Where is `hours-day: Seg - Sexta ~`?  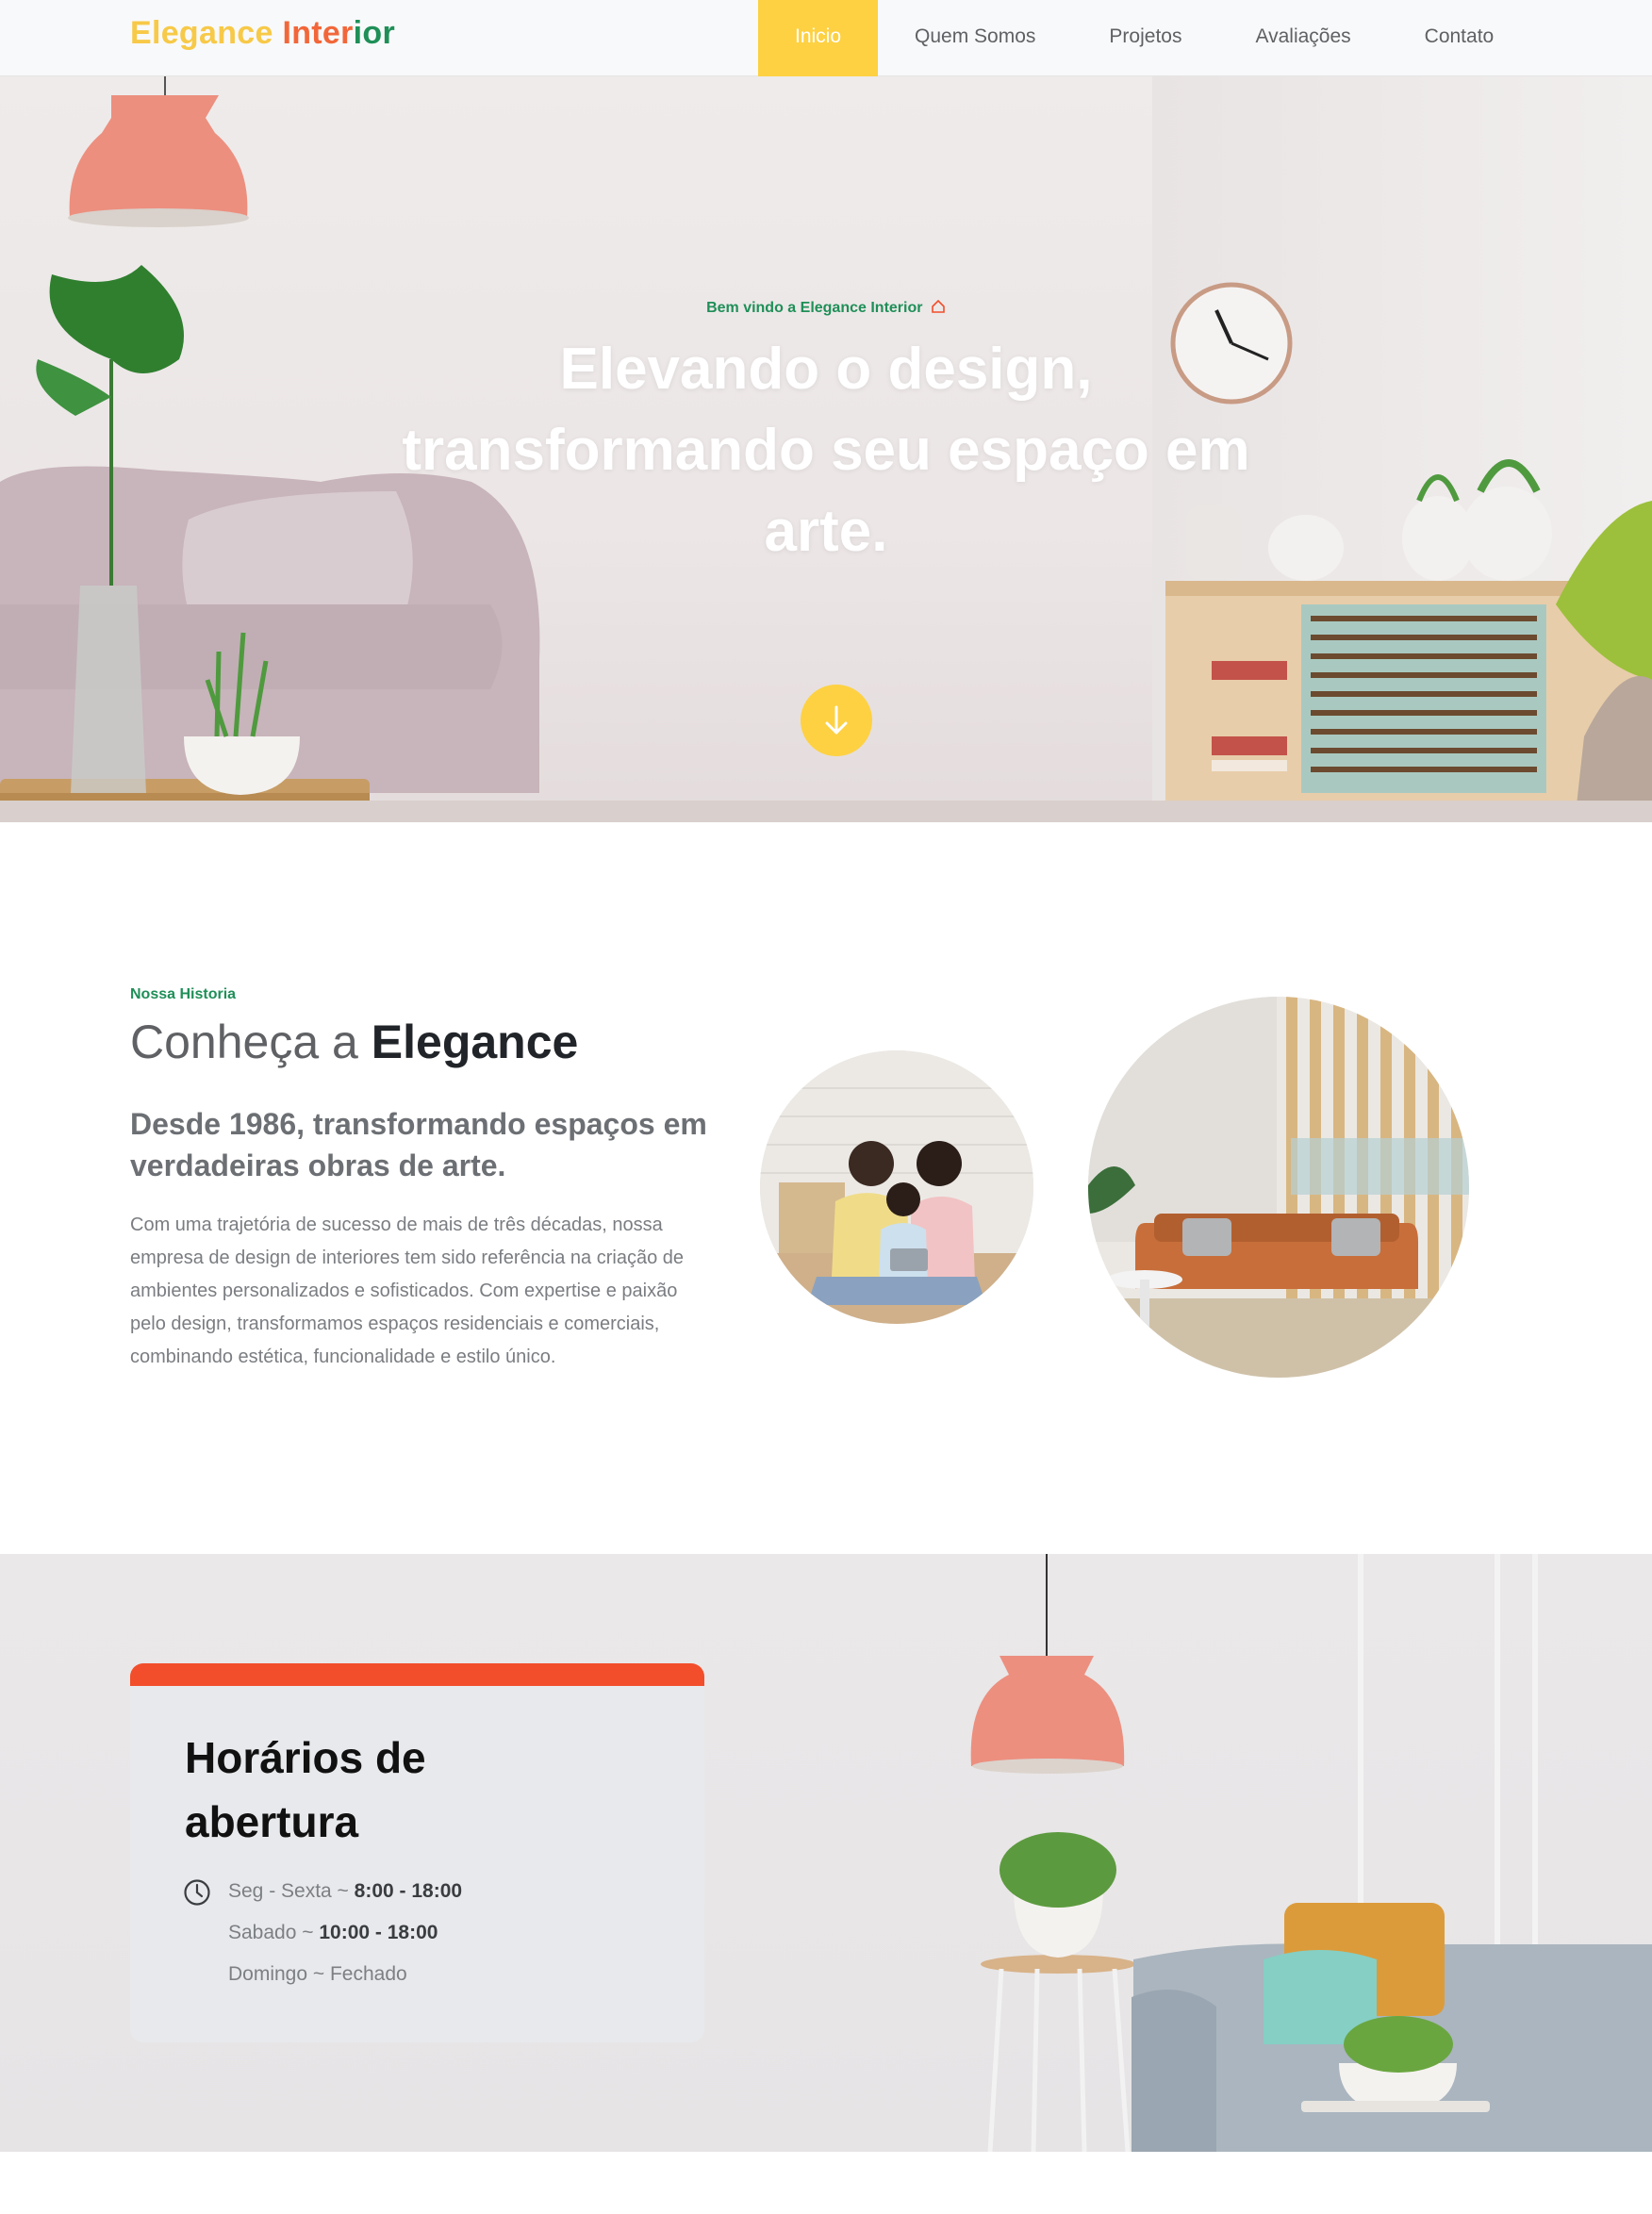 hours-day: Seg - Sexta ~ is located at coordinates (288, 1891).